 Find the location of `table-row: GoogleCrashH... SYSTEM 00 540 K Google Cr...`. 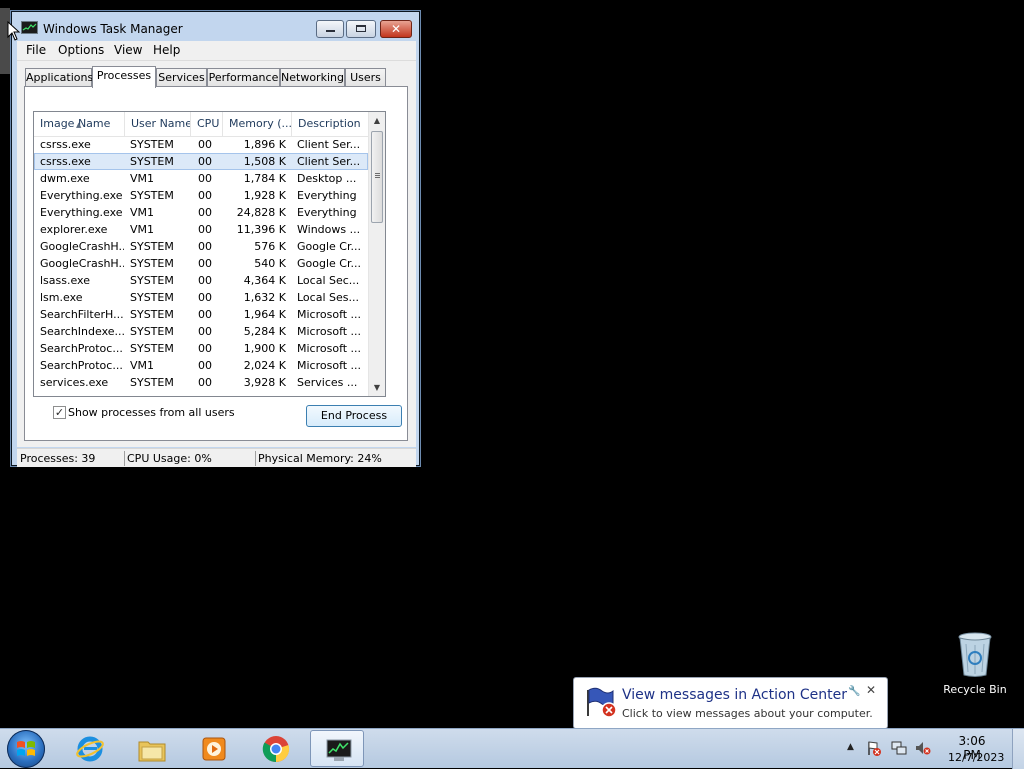

table-row: GoogleCrashH... SYSTEM 00 540 K Google Cr... is located at coordinates (201, 263).